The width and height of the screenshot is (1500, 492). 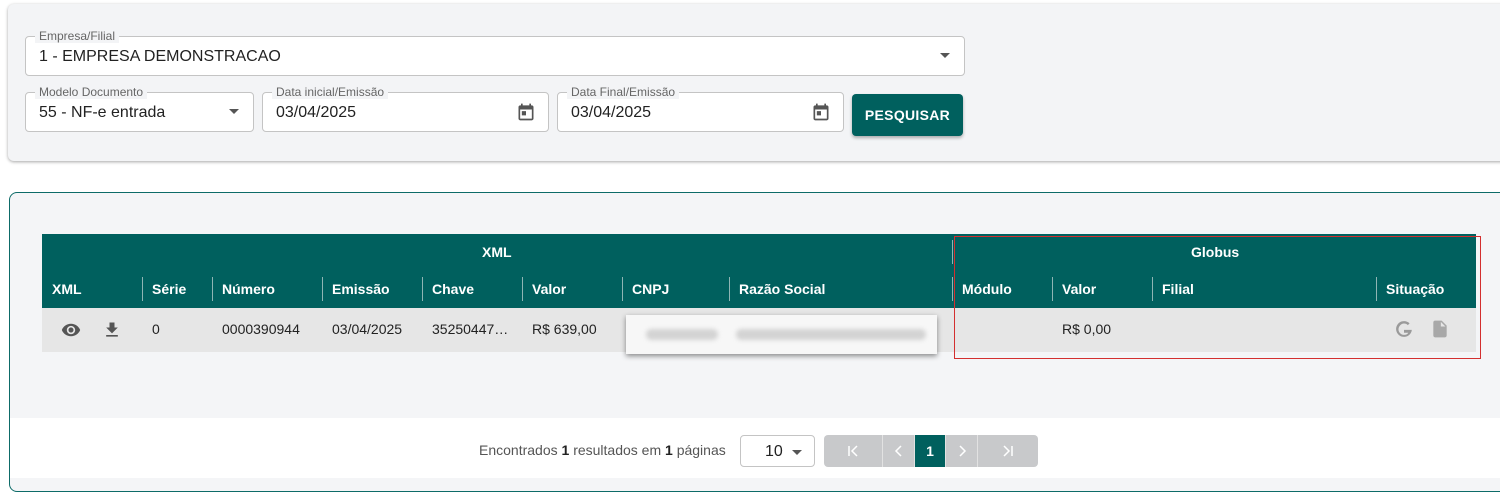 I want to click on col-valor: Valor, so click(x=549, y=289).